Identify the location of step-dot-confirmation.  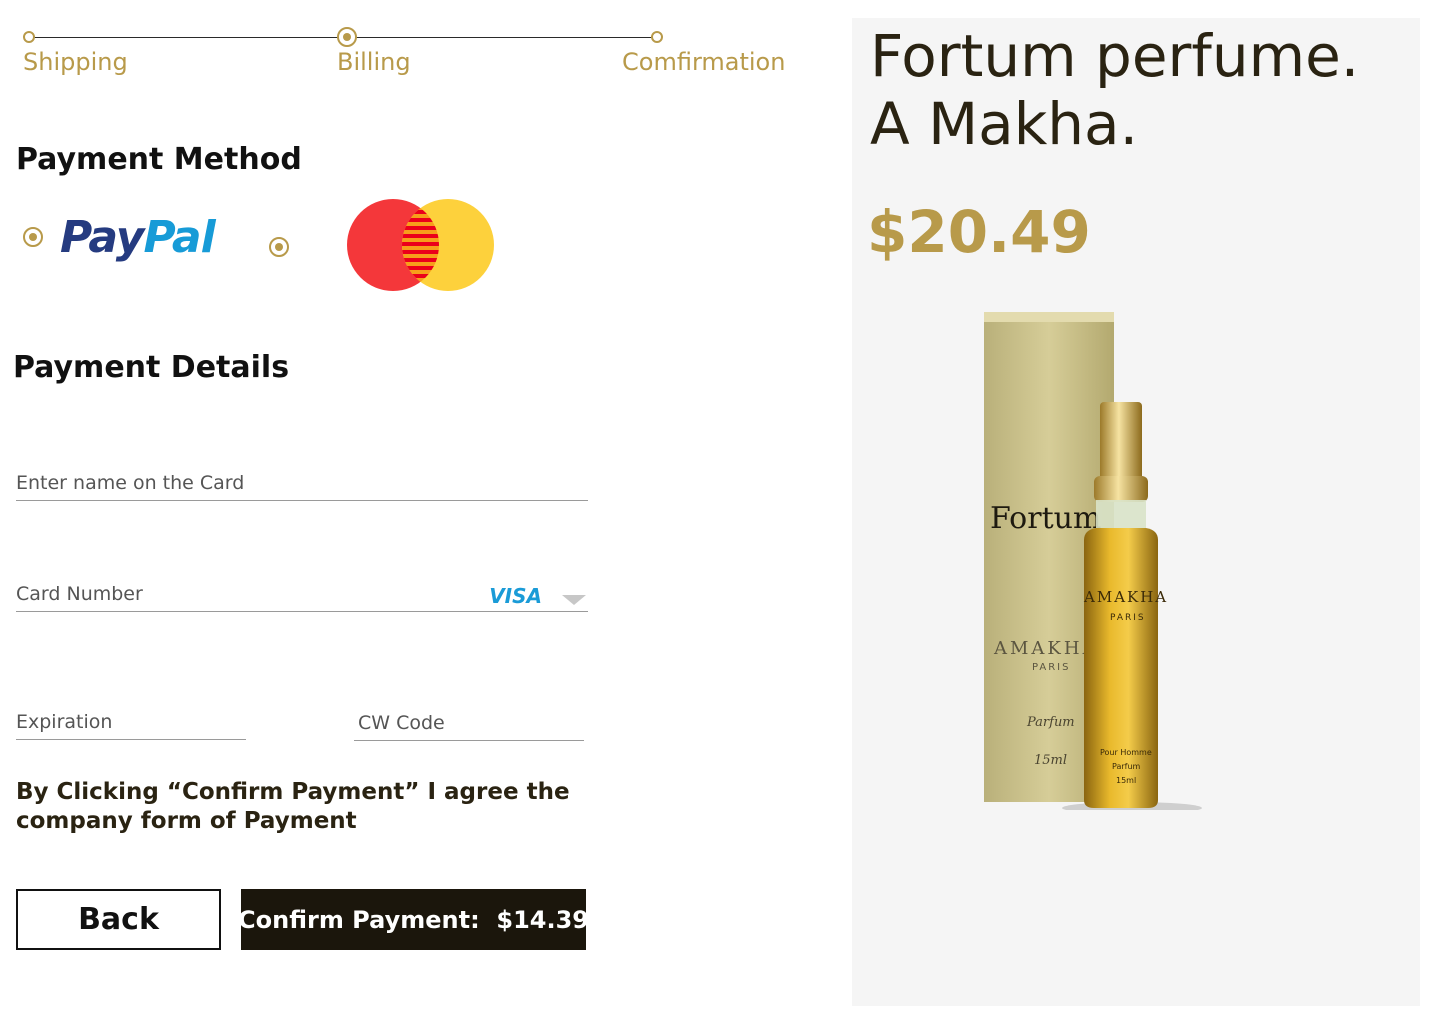
(657, 37).